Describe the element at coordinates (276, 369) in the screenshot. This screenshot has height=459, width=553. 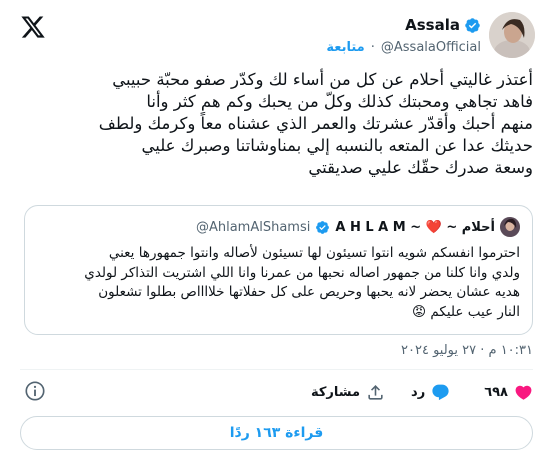
I see `divider` at that location.